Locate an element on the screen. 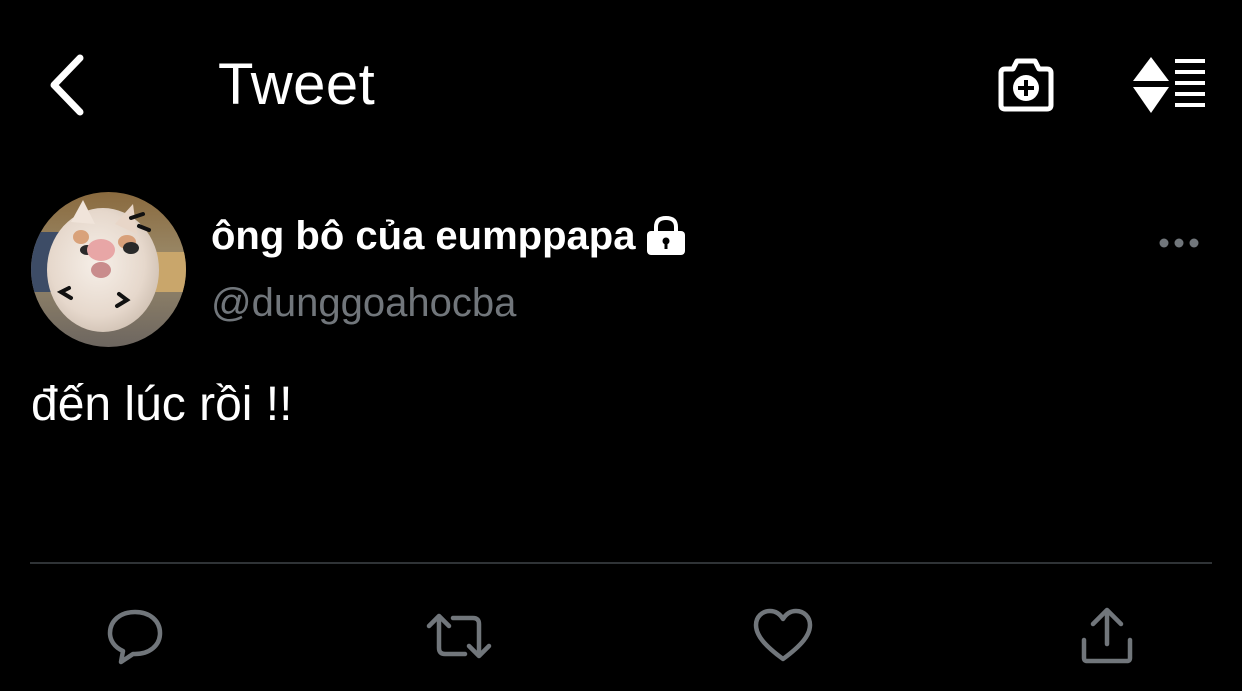  avatar is located at coordinates (108, 269).